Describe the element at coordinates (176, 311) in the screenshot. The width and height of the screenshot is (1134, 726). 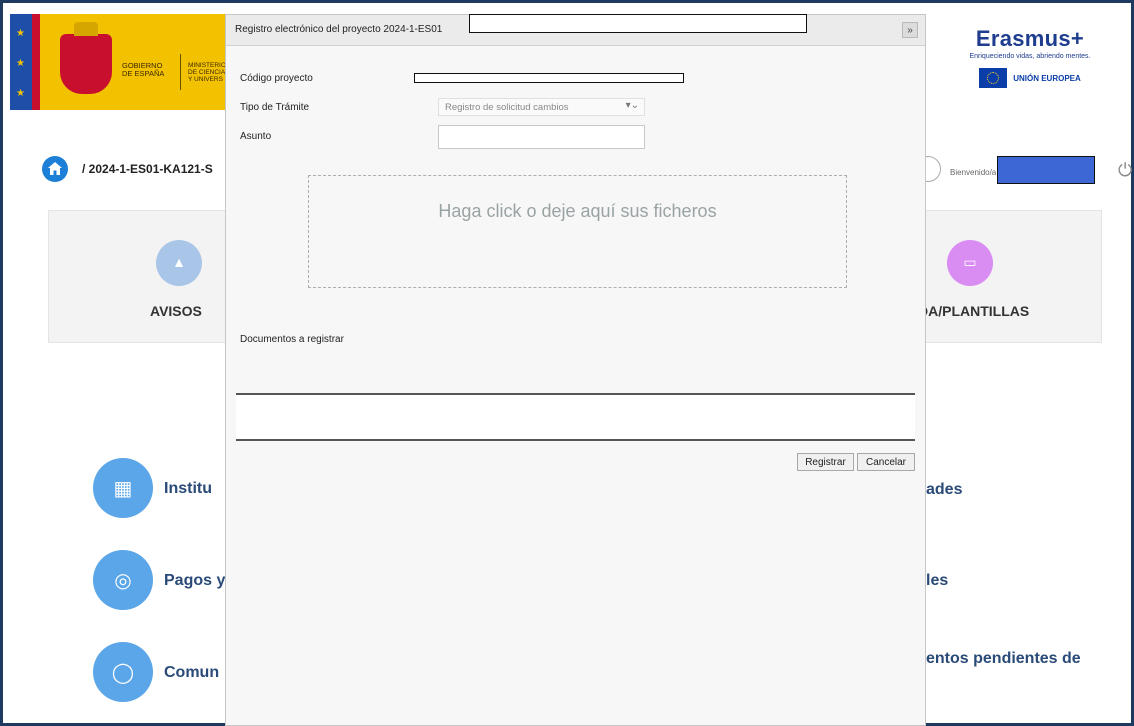
I see `tile-avisos: AVISOS` at that location.